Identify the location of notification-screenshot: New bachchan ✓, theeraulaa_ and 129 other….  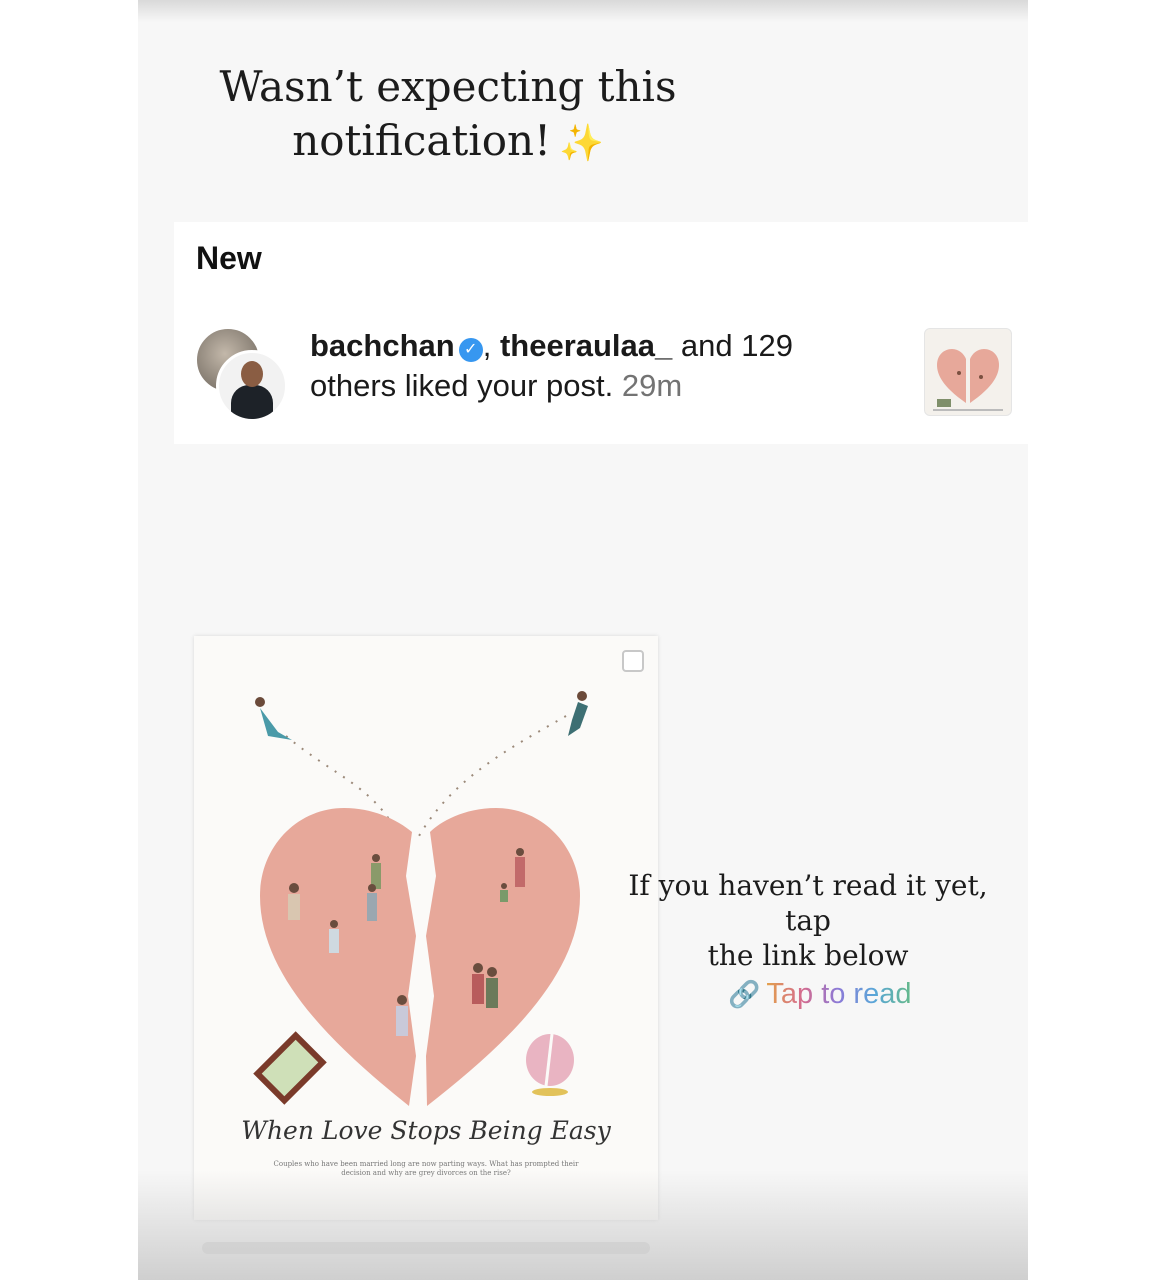
(601, 333).